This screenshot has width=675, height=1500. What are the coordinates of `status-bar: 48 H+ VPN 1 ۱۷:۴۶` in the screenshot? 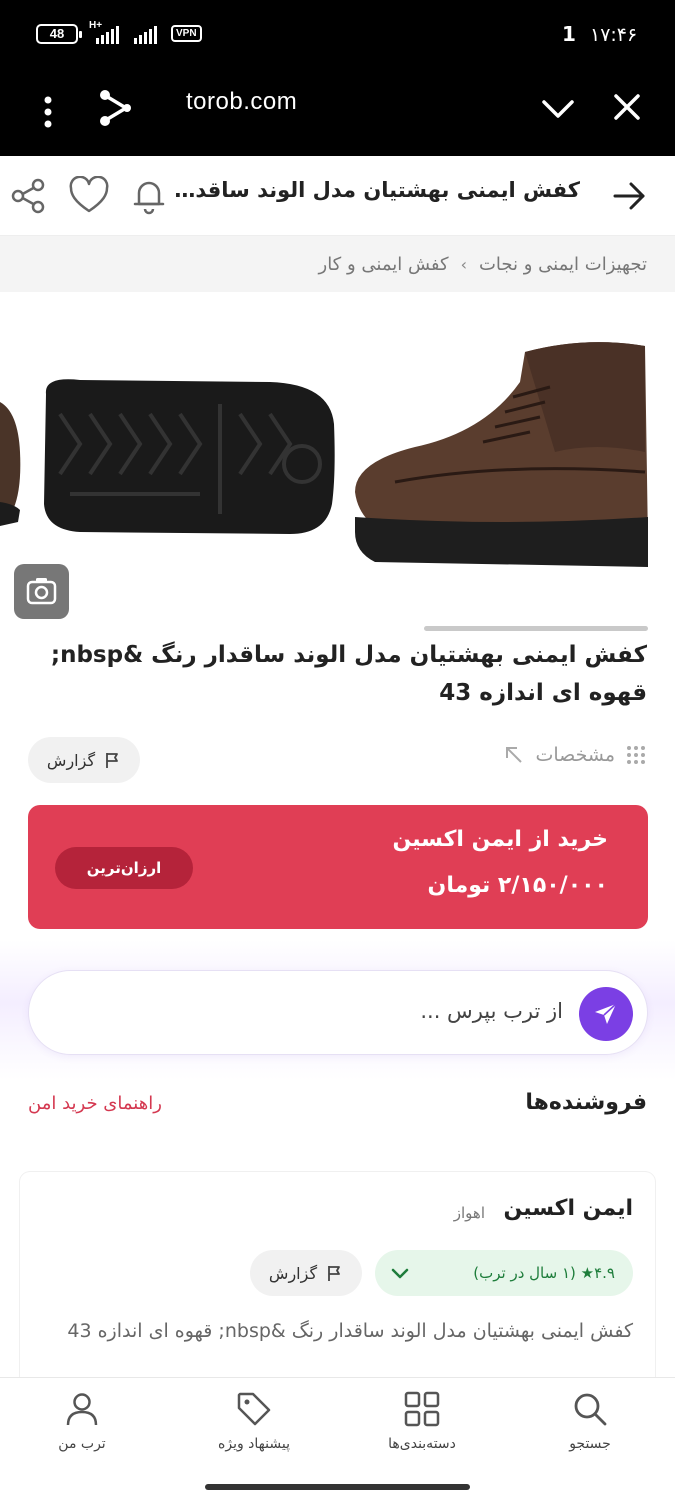 It's located at (337, 35).